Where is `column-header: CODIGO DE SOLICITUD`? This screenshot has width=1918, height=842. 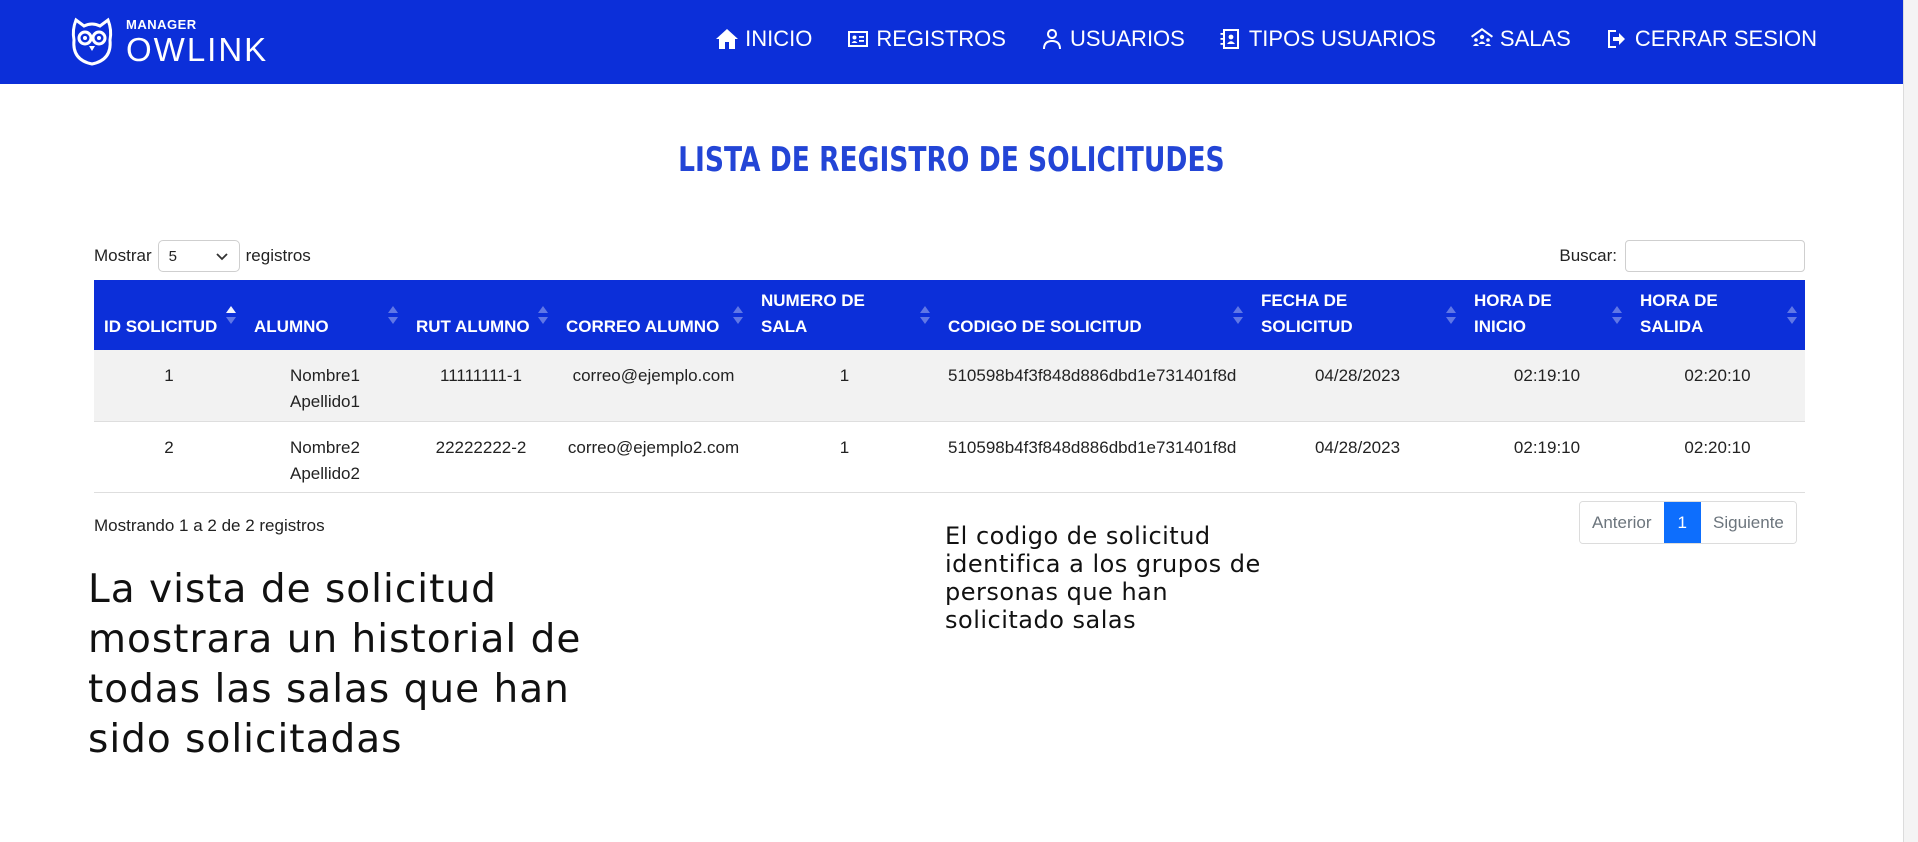
column-header: CODIGO DE SOLICITUD is located at coordinates (1094, 315).